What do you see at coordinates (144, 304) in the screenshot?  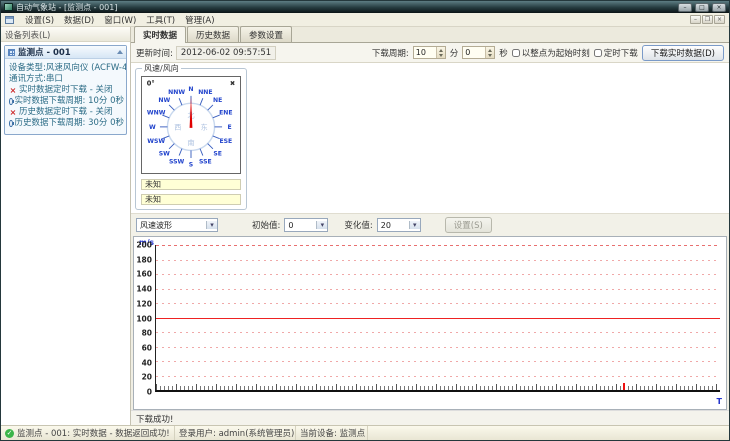 I see `y-tick-120: 120` at bounding box center [144, 304].